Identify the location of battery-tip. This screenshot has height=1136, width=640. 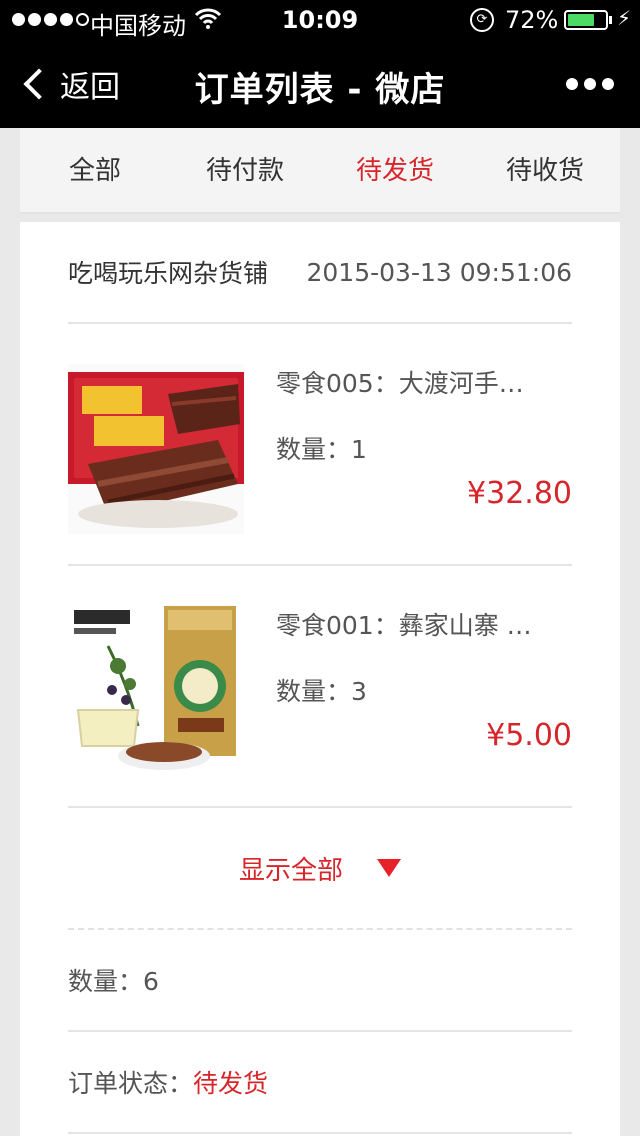
(610, 20).